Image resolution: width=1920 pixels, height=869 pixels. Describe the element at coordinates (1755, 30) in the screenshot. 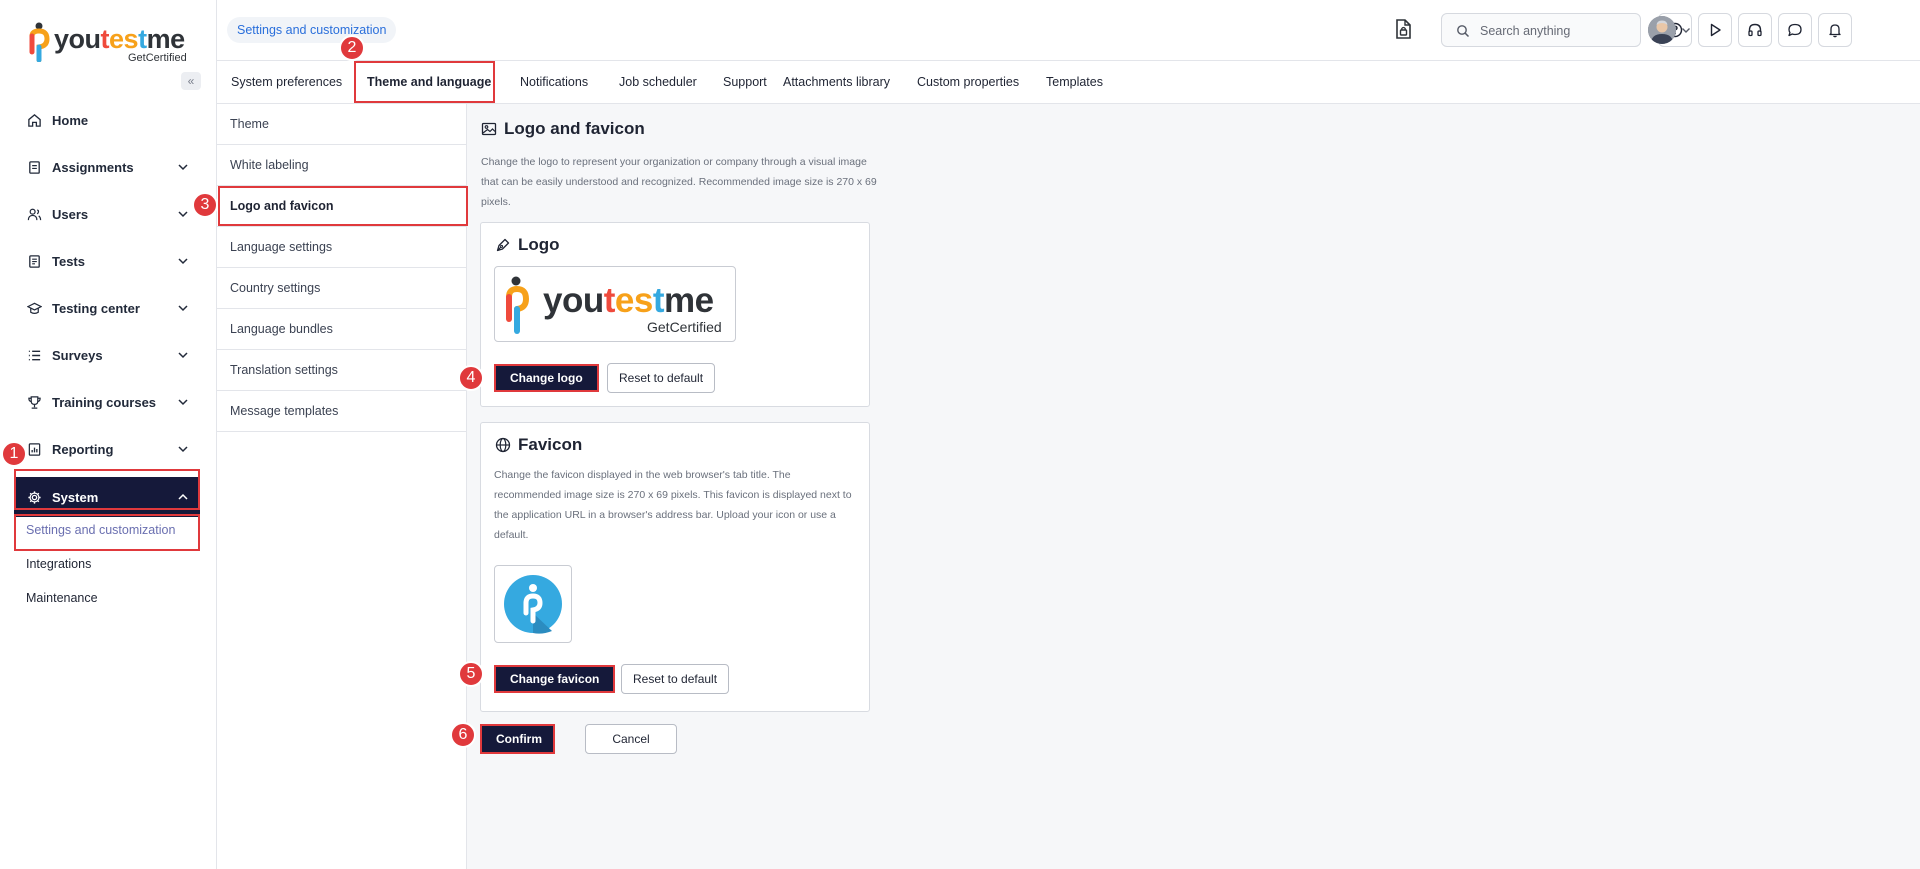

I see `support-button` at that location.